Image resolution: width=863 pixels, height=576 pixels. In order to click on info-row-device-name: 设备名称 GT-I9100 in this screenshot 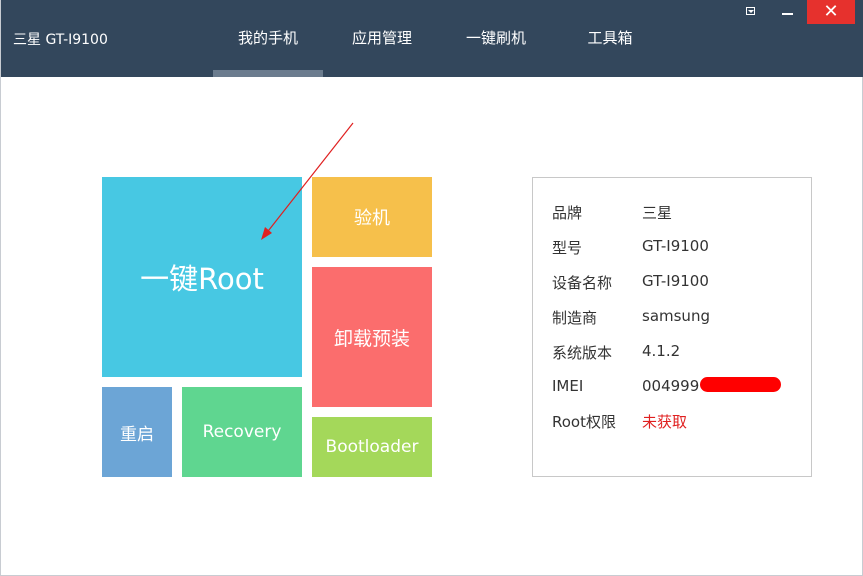, I will do `click(672, 283)`.